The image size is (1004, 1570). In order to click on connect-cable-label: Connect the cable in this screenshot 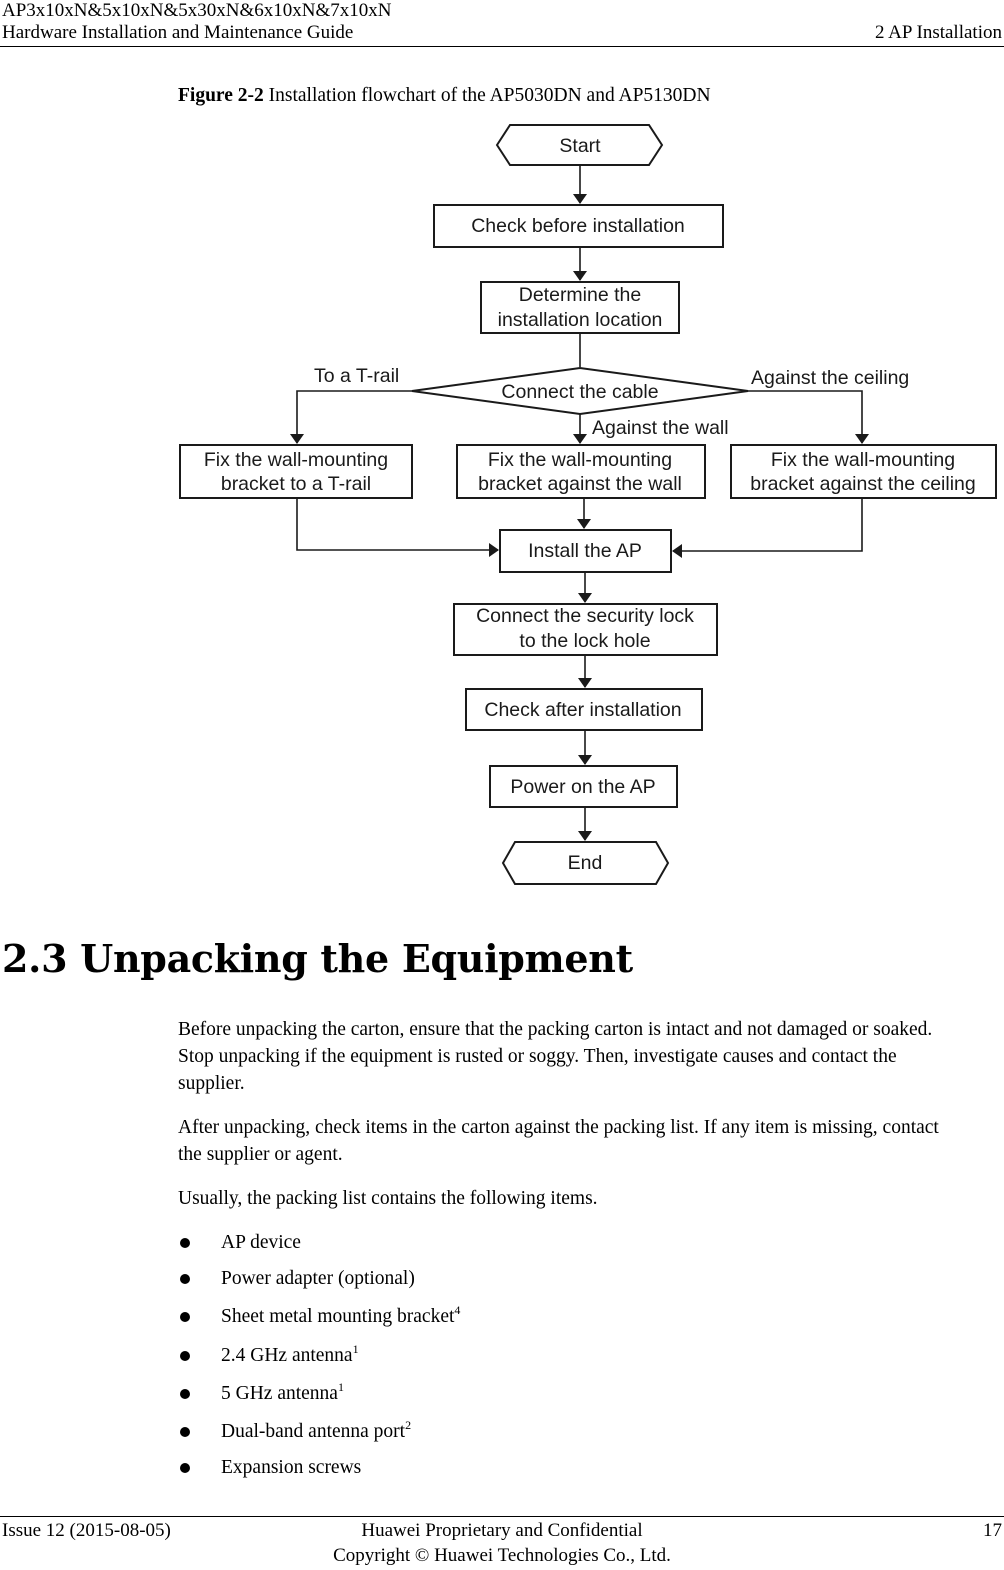, I will do `click(579, 392)`.